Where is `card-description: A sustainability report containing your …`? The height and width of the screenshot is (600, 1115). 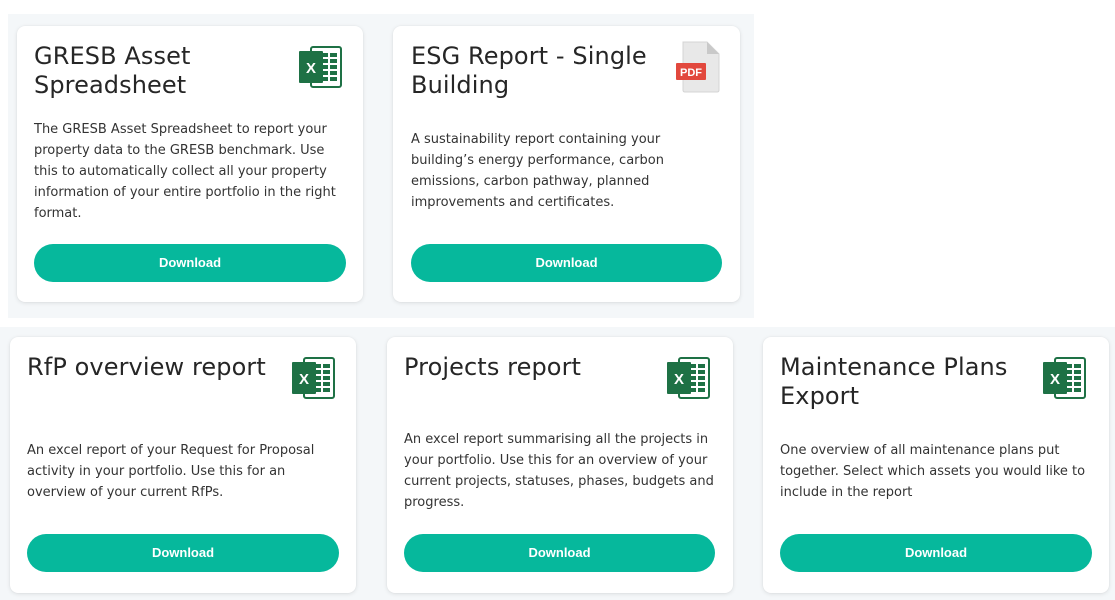 card-description: A sustainability report containing your … is located at coordinates (537, 171).